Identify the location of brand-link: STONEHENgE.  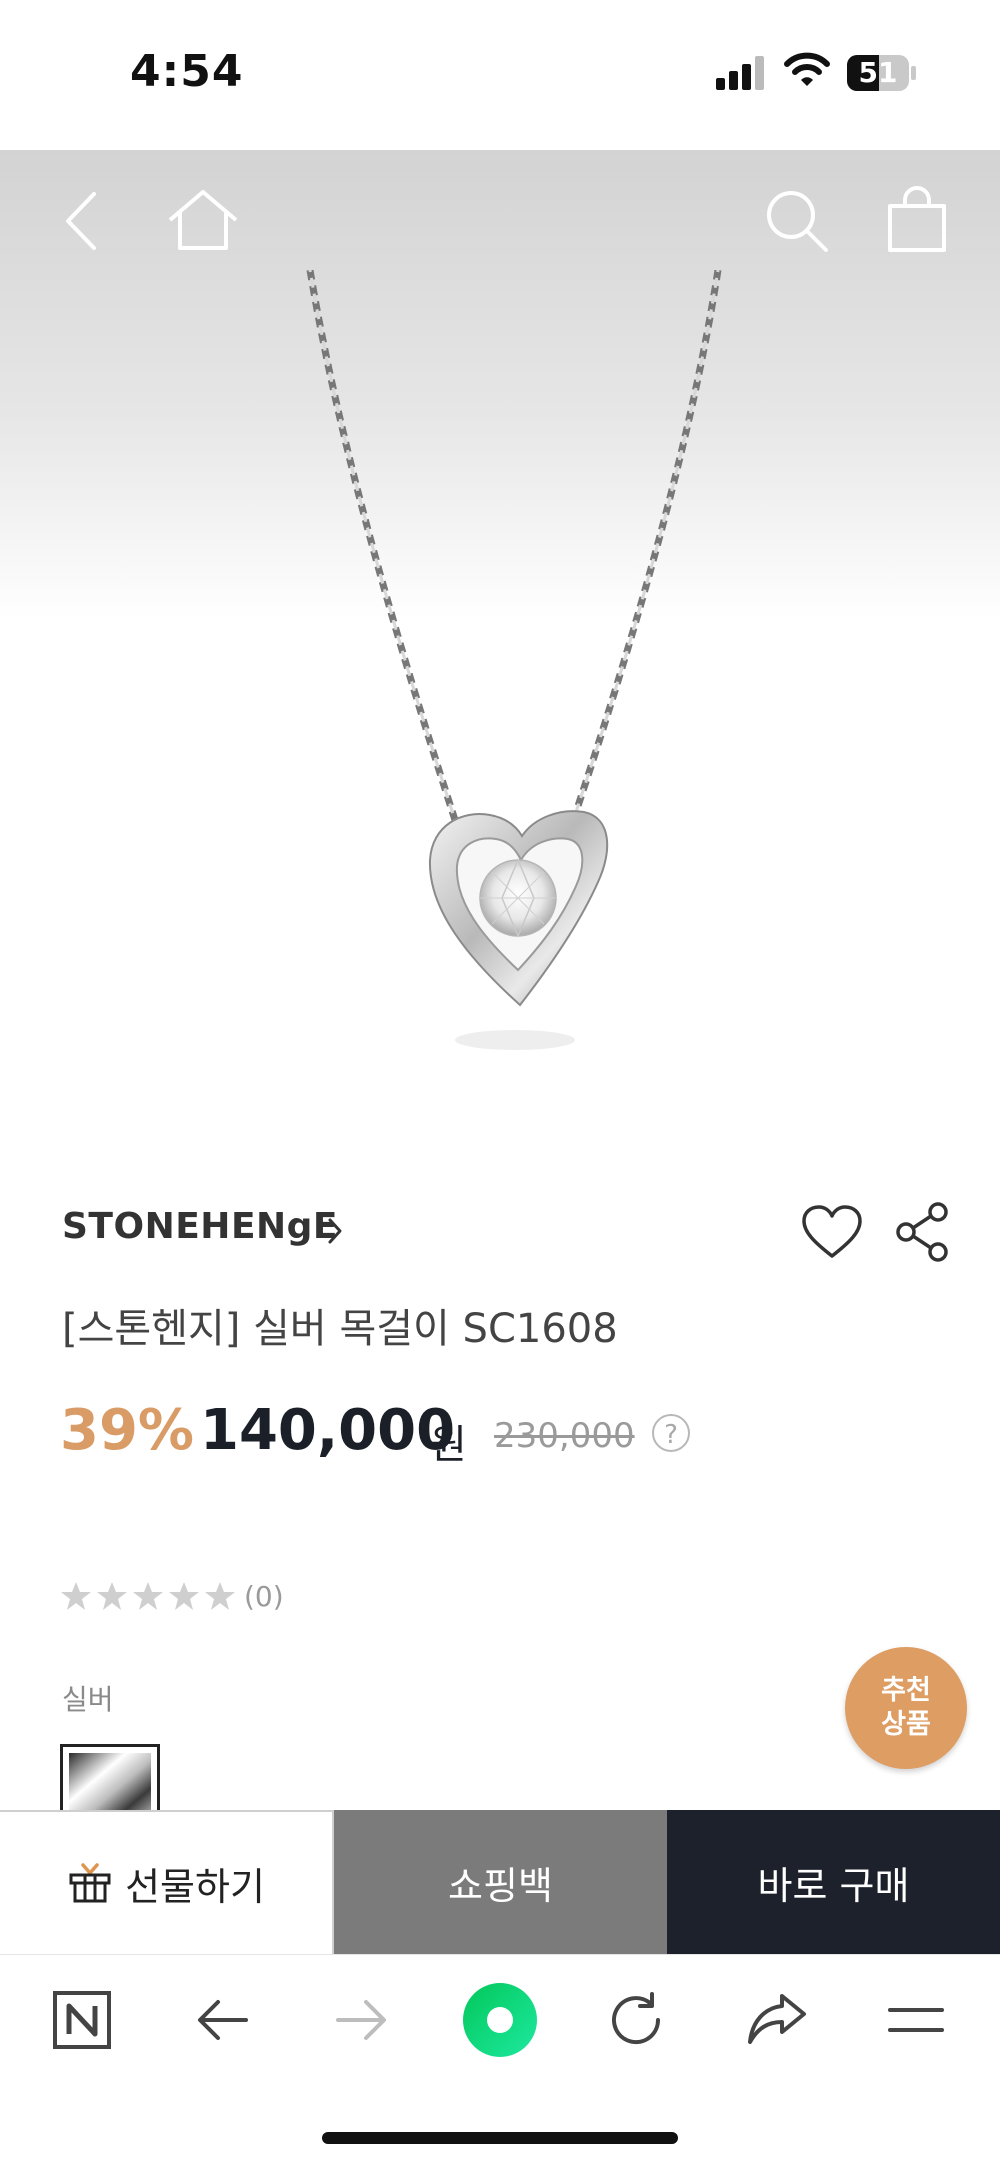
(200, 1226).